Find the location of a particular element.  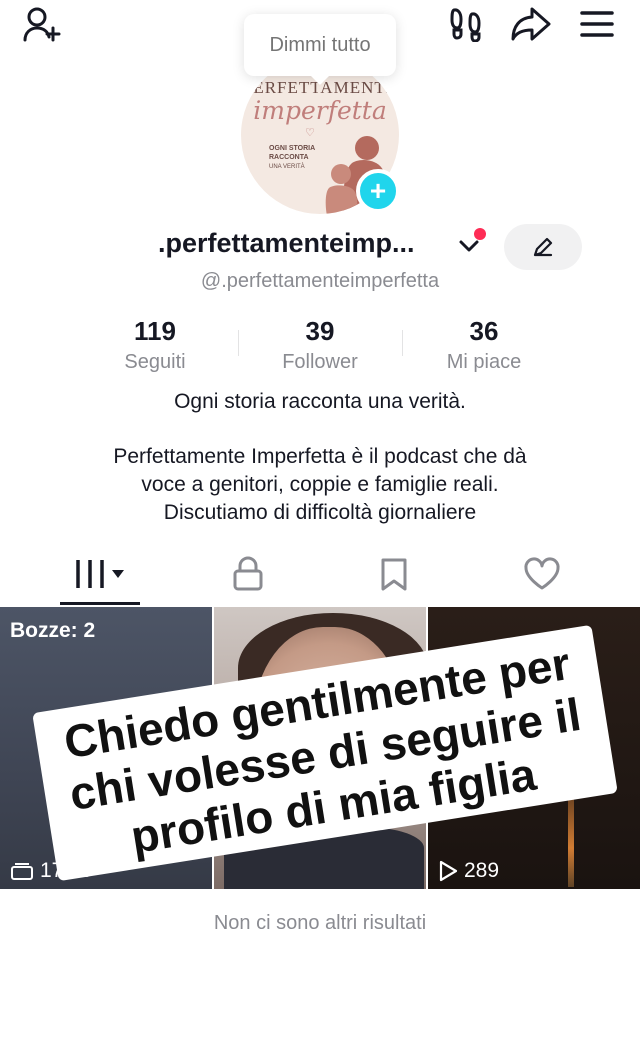

video-stats: 289 is located at coordinates (468, 871).